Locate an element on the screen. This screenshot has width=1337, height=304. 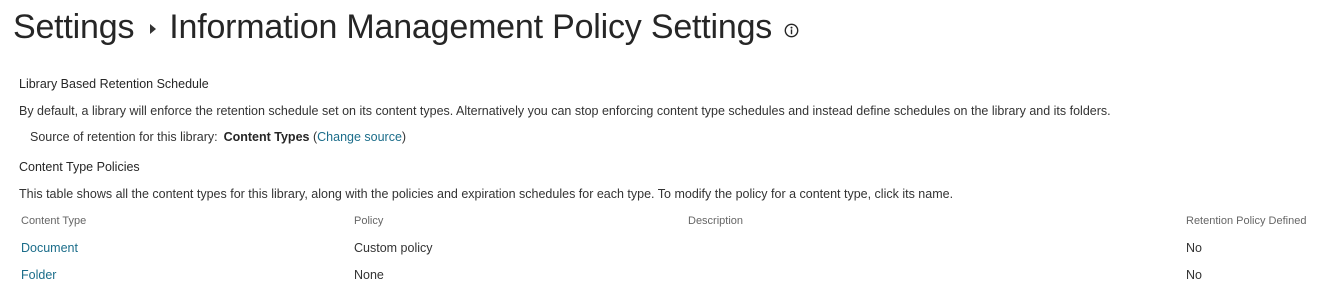
column-header-retention-policy-defined: Retention Policy Defined is located at coordinates (1246, 221).